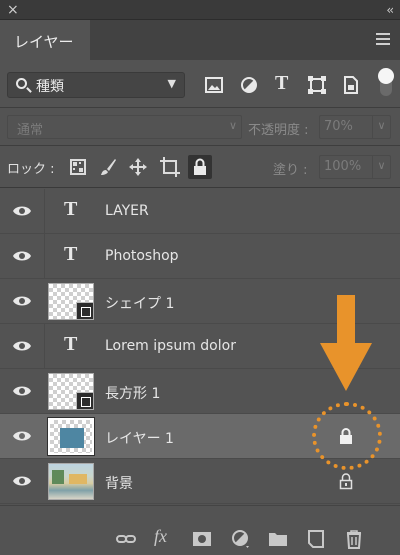  Describe the element at coordinates (346, 481) in the screenshot. I see `lock-icon` at that location.